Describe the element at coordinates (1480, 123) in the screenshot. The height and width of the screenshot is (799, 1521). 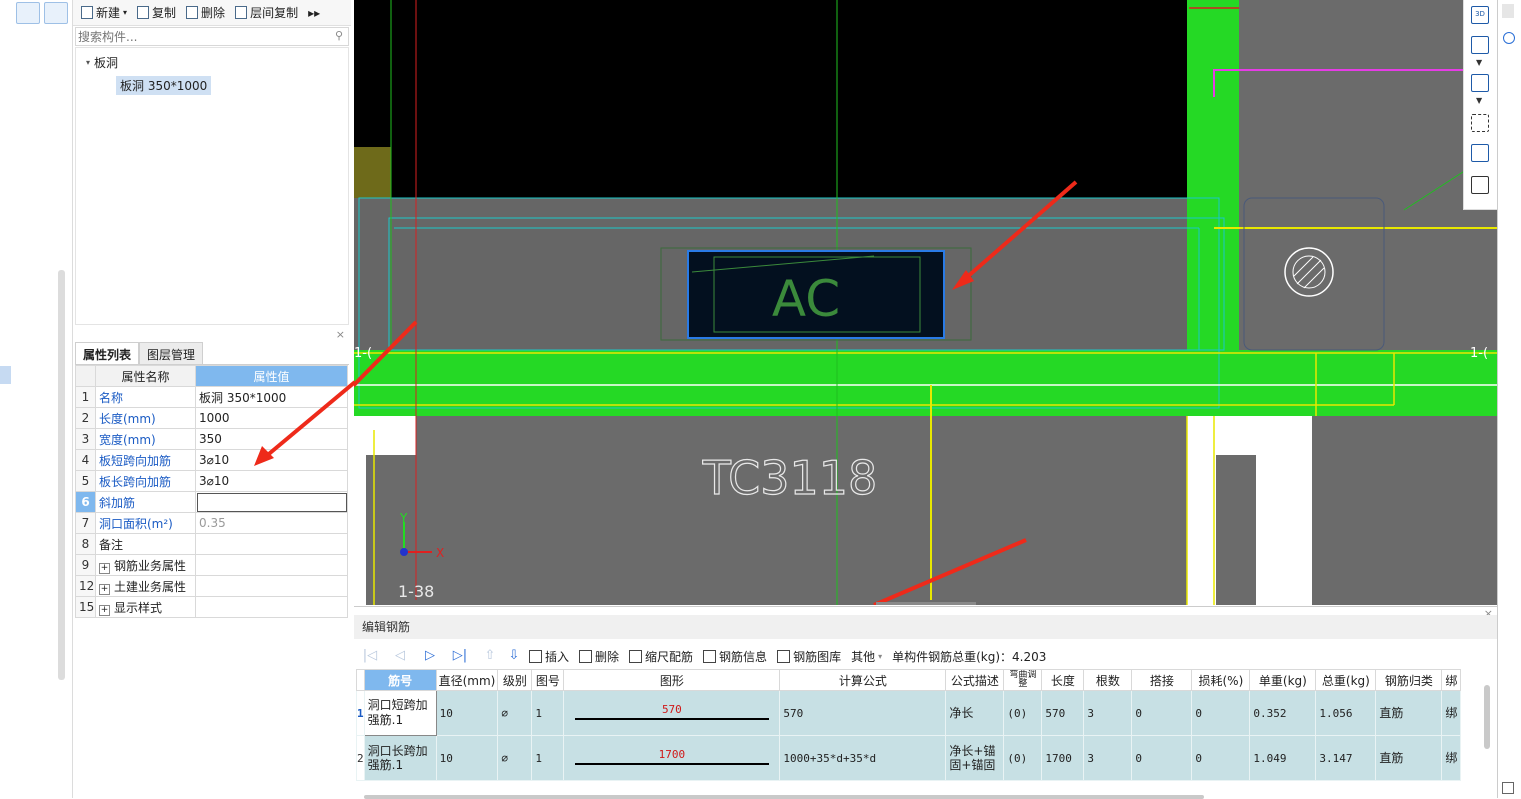
I see `fullscreen-icon` at that location.